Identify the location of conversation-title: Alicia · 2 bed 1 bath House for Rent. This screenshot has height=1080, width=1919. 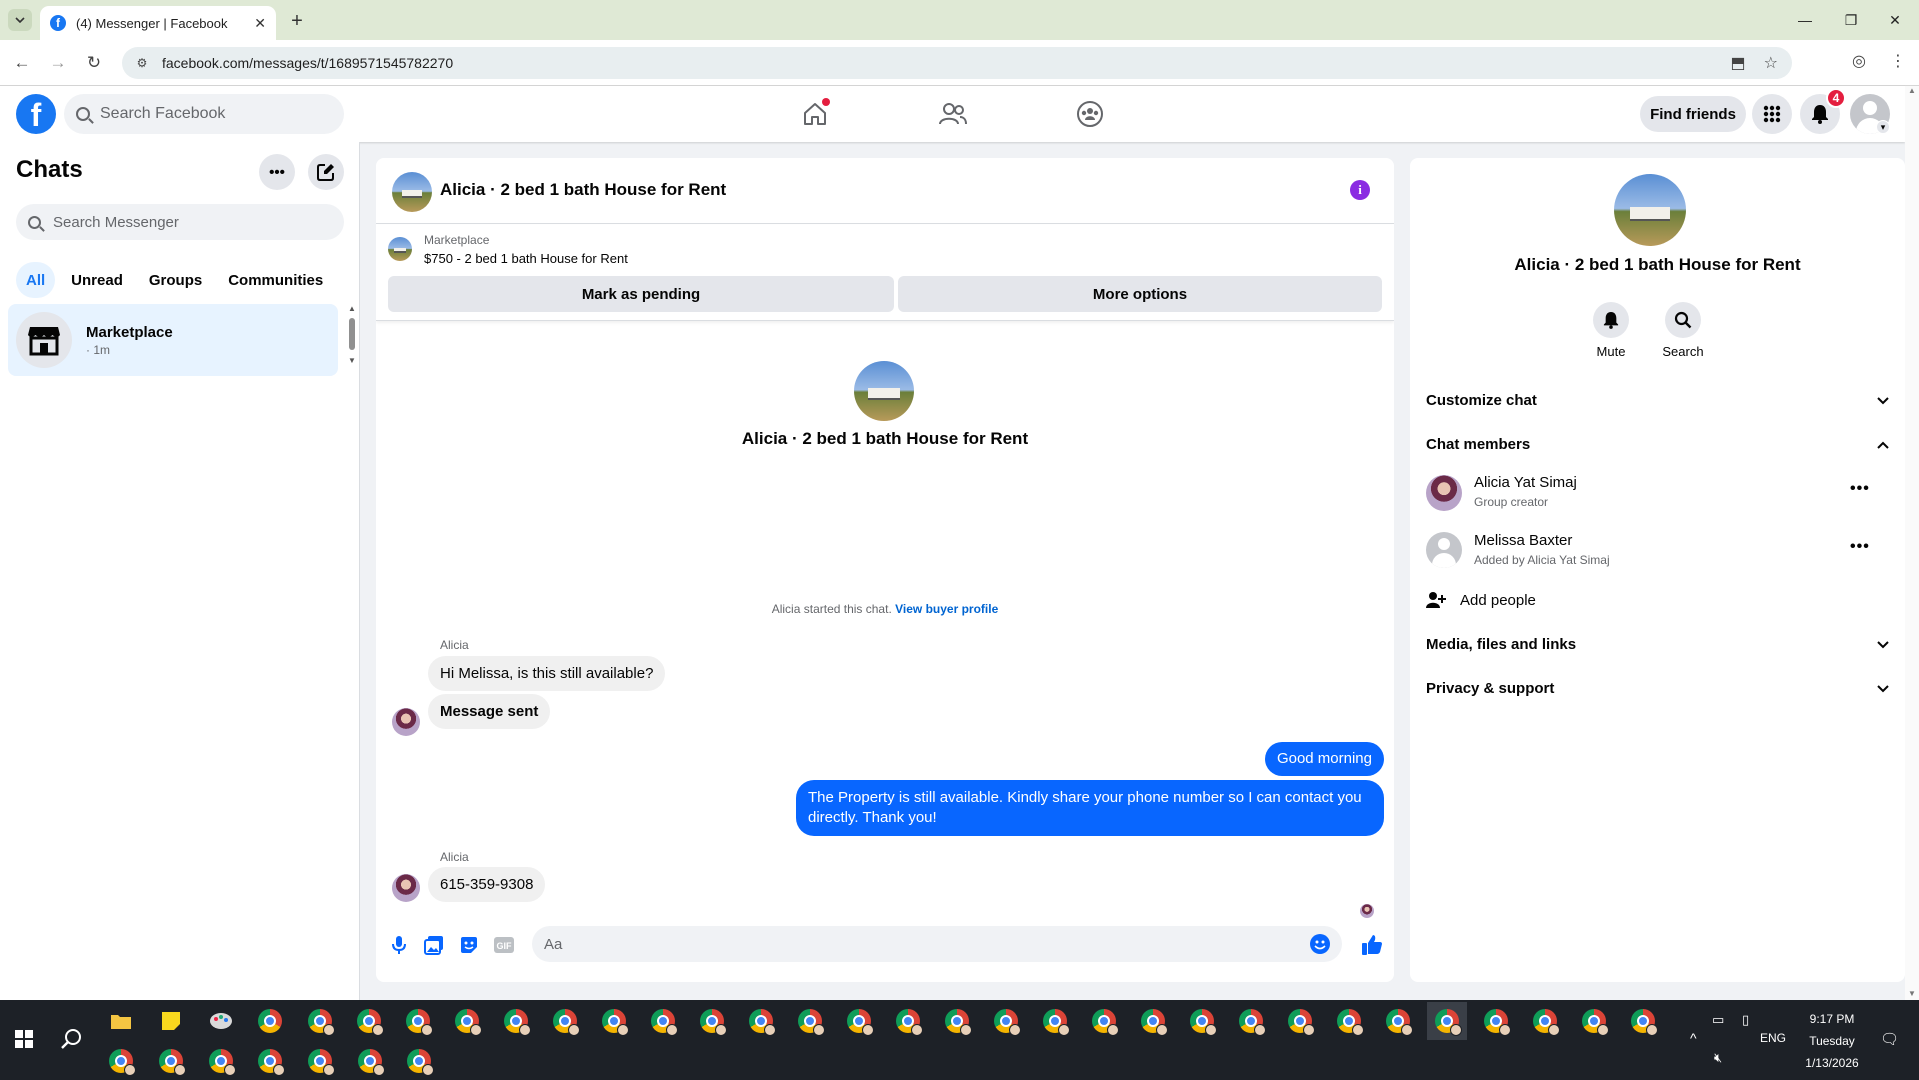
(583, 190).